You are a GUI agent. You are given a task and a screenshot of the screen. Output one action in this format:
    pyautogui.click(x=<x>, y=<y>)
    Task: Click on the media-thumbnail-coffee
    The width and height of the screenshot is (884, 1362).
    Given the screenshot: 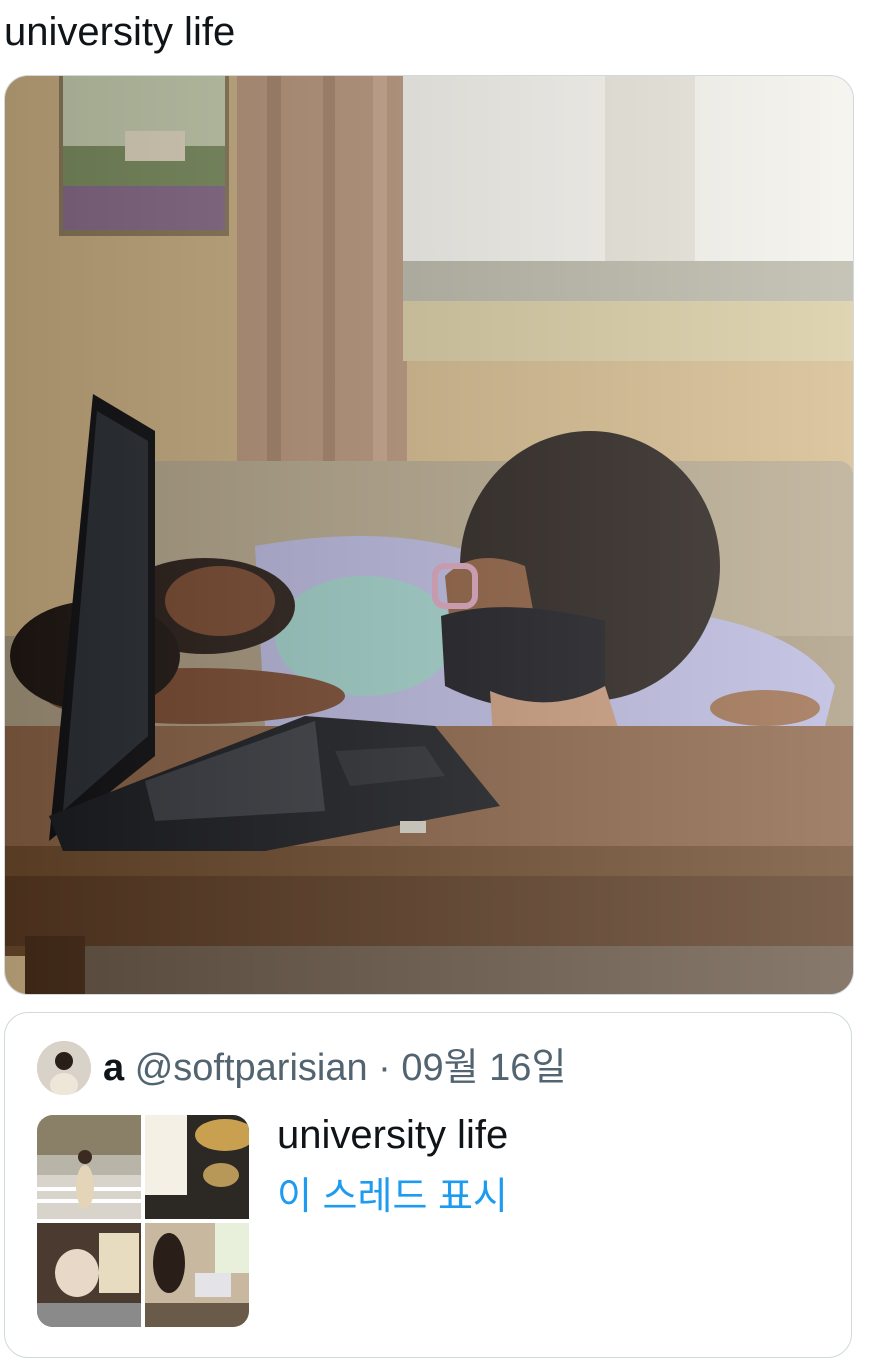 What is the action you would take?
    pyautogui.click(x=89, y=1275)
    